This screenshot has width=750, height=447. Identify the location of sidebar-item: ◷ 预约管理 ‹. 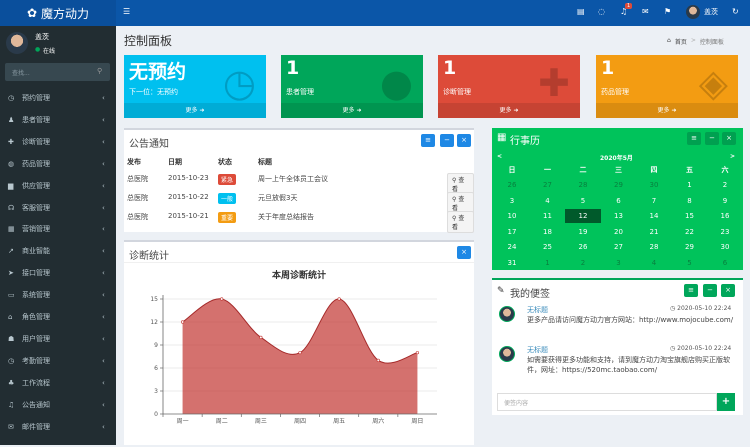
(58, 98).